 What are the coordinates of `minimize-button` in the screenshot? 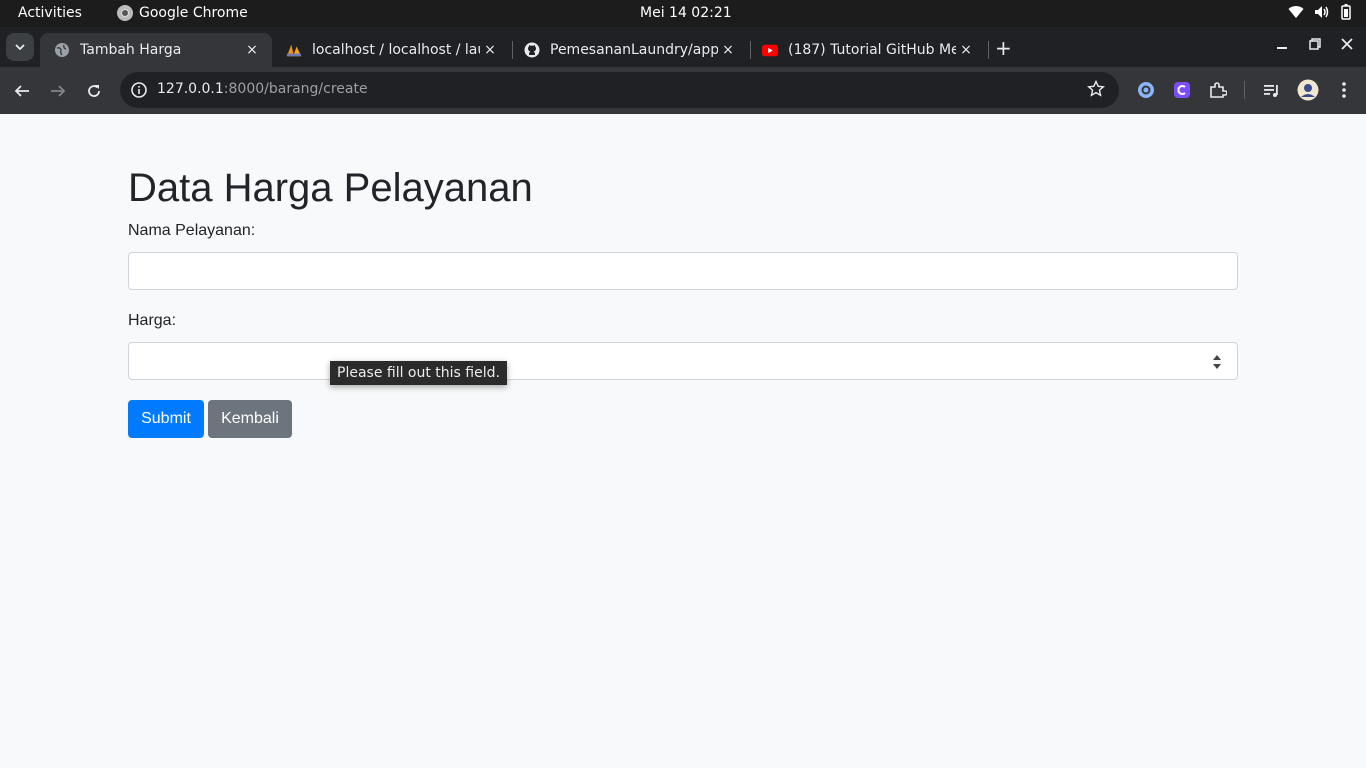 It's located at (1282, 45).